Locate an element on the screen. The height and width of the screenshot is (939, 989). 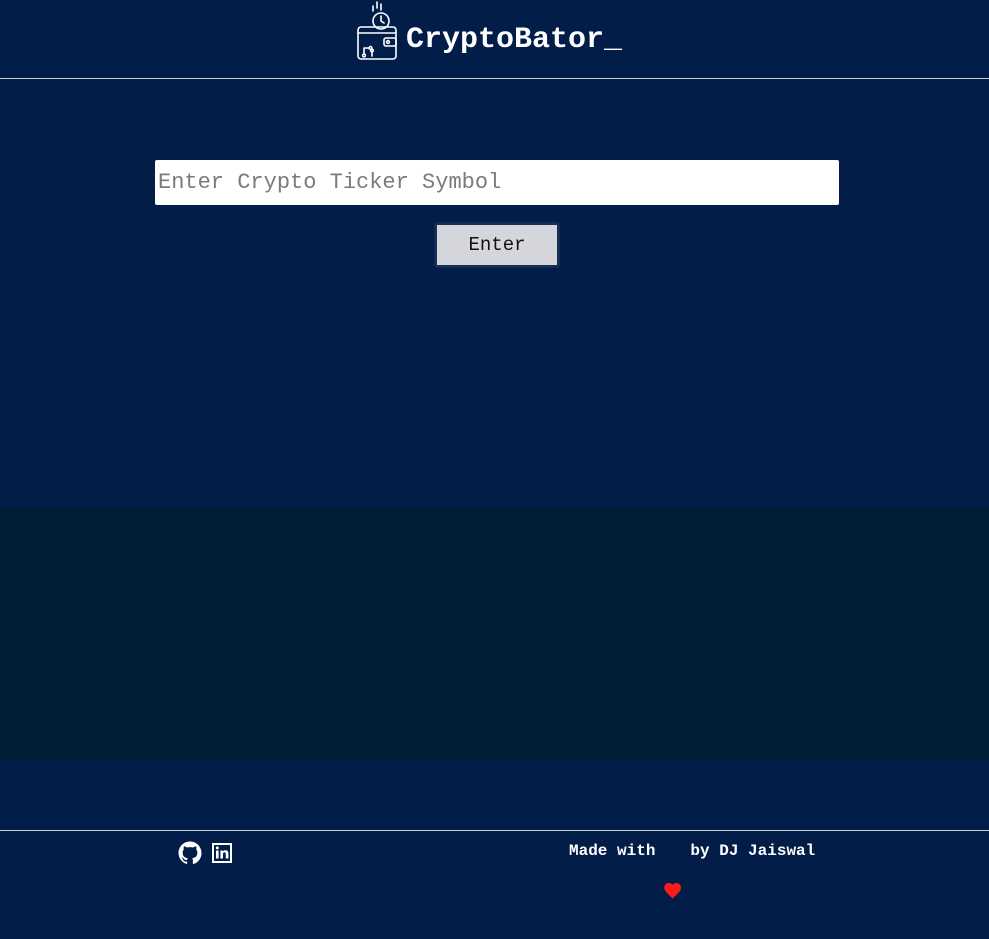
social-links is located at coordinates (206, 853).